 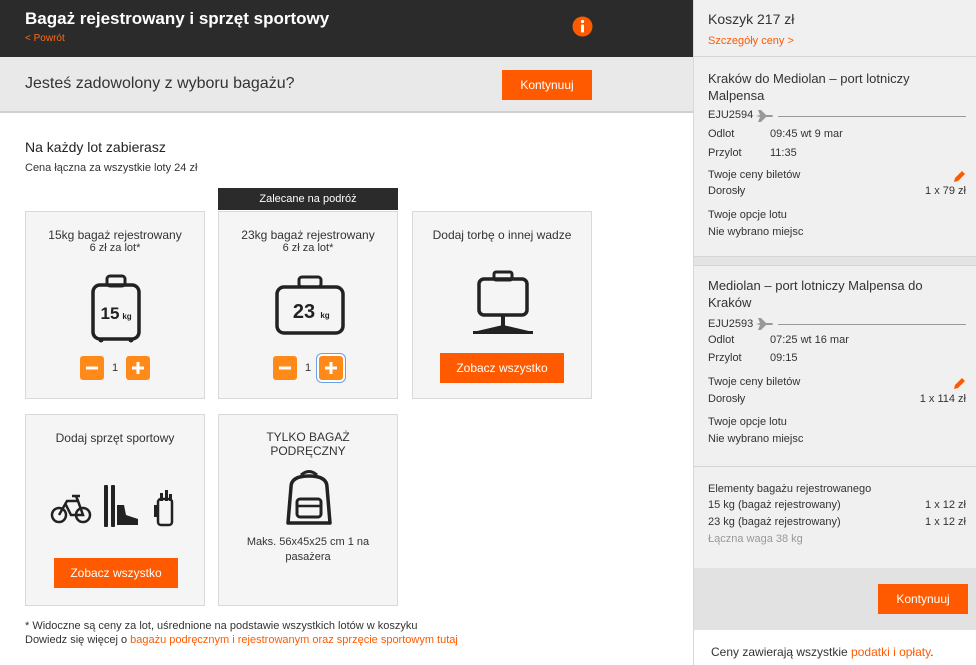 I want to click on suitcase-23kg-unit: kg, so click(x=324, y=315).